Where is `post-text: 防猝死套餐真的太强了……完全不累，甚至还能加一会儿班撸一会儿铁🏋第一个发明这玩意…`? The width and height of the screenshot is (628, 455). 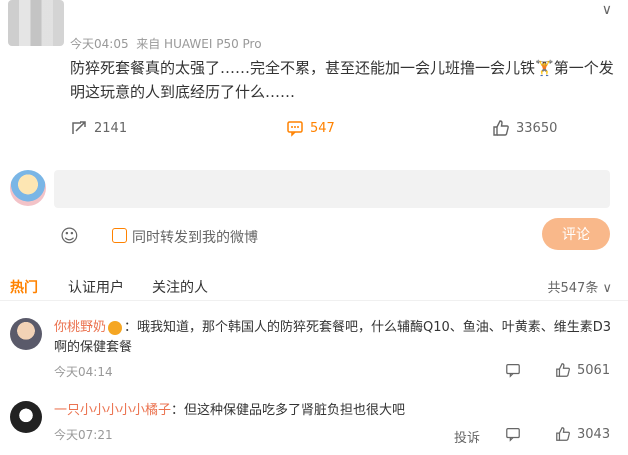
post-text: 防猝死套餐真的太强了……完全不累，甚至还能加一会儿班撸一会儿铁🏋第一个发明这玩意… is located at coordinates (342, 80).